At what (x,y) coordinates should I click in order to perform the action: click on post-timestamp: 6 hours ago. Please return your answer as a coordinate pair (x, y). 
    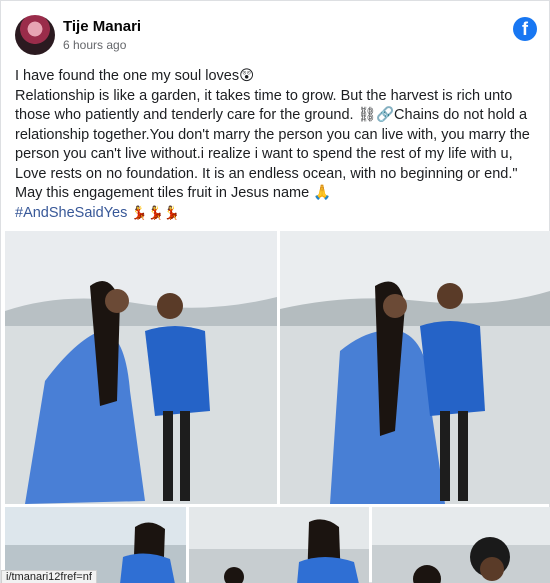
    Looking at the image, I should click on (94, 45).